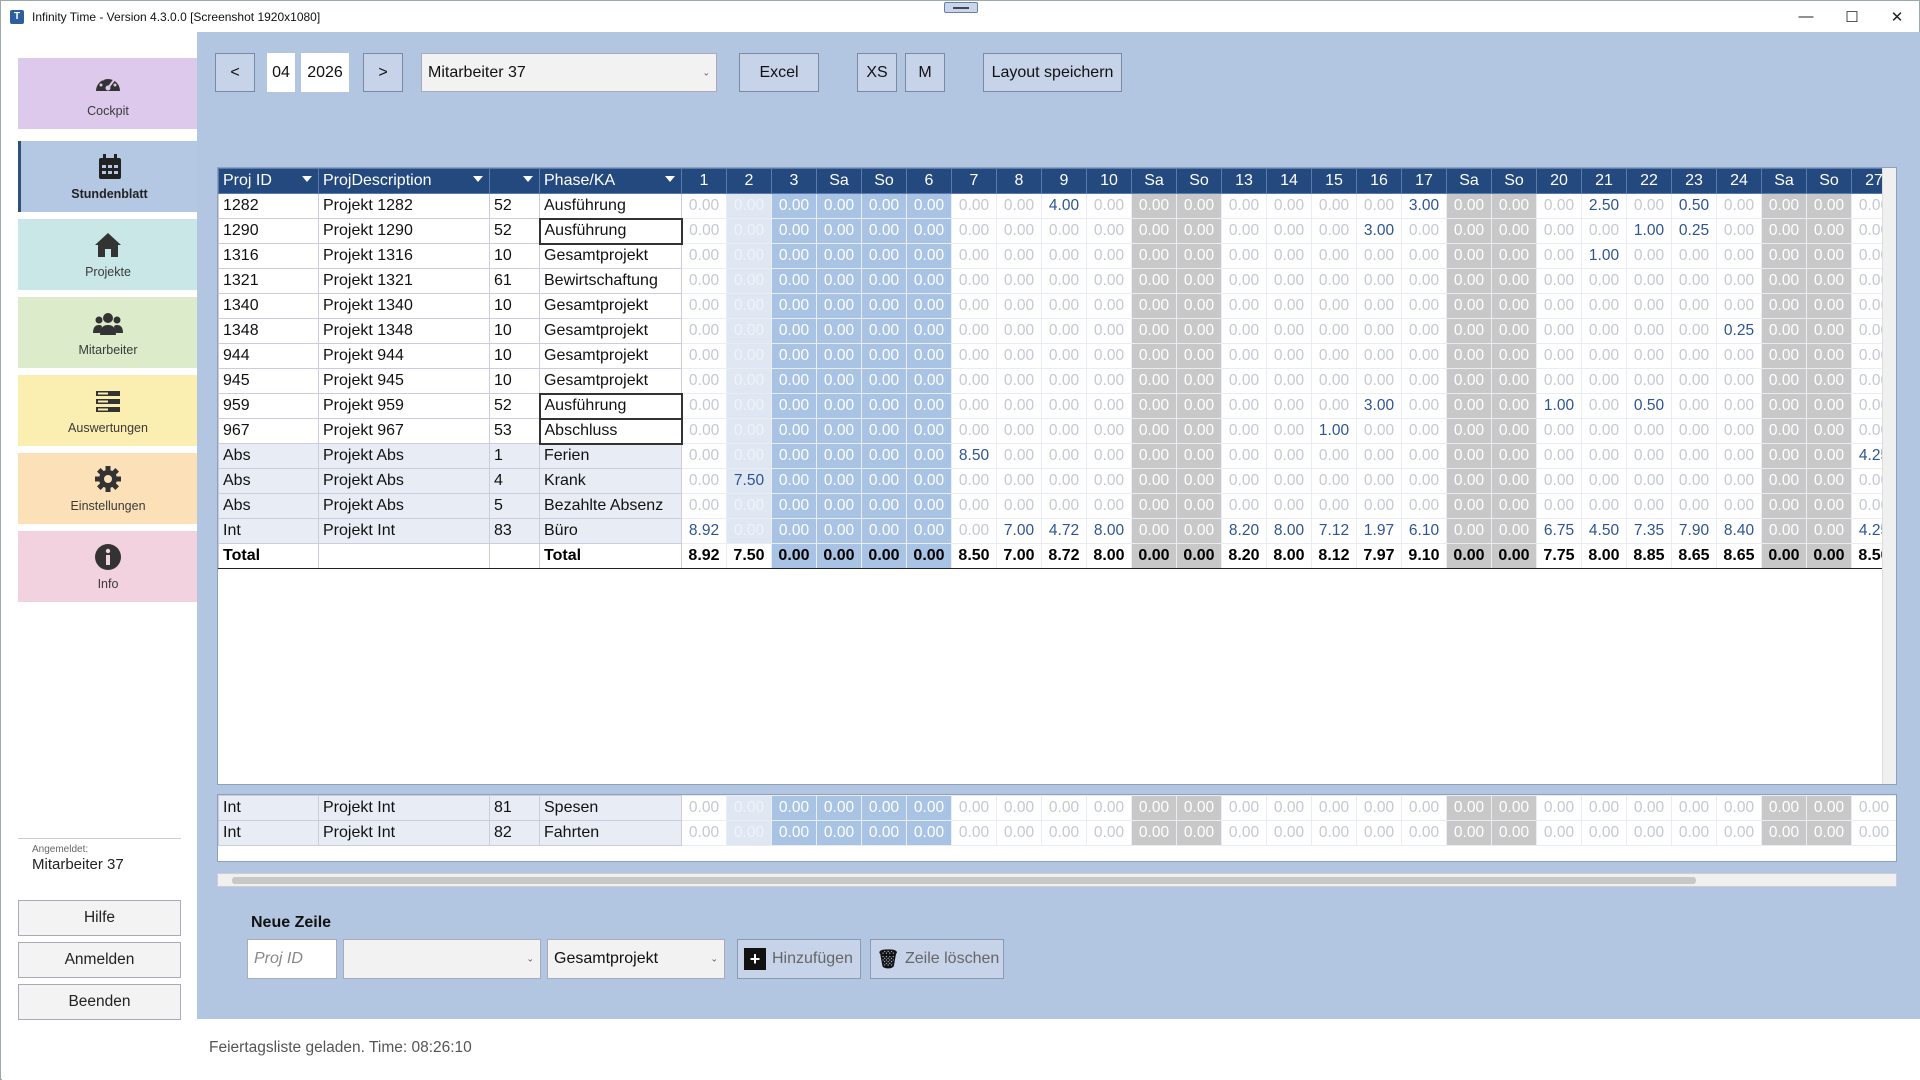  Describe the element at coordinates (108, 93) in the screenshot. I see `nav-cockpit: Cockpit` at that location.